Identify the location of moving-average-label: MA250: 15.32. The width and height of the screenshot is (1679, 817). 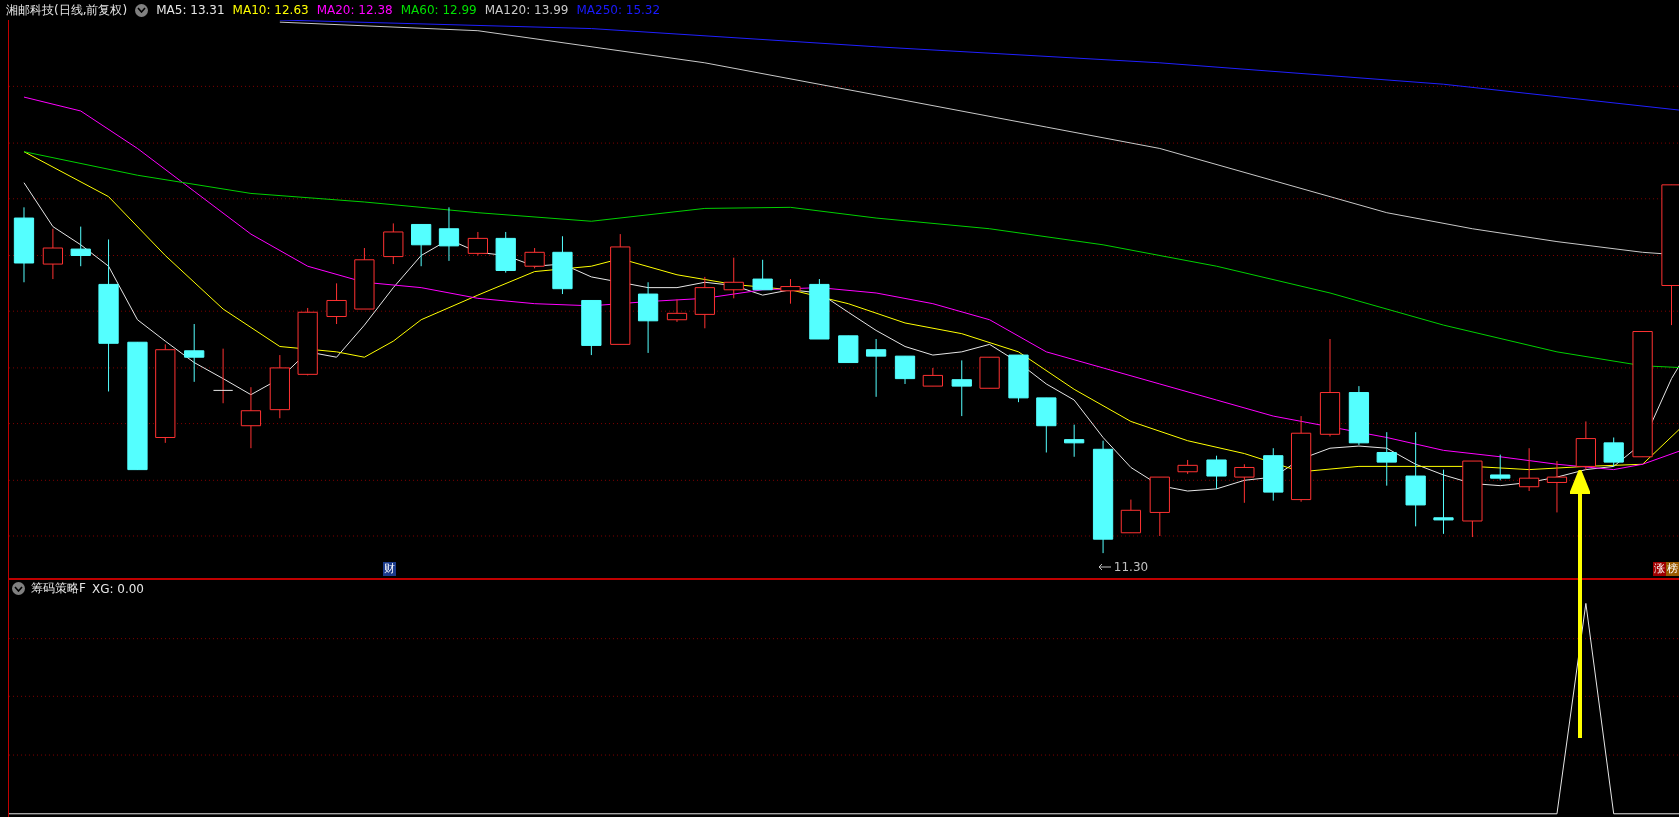
(618, 10).